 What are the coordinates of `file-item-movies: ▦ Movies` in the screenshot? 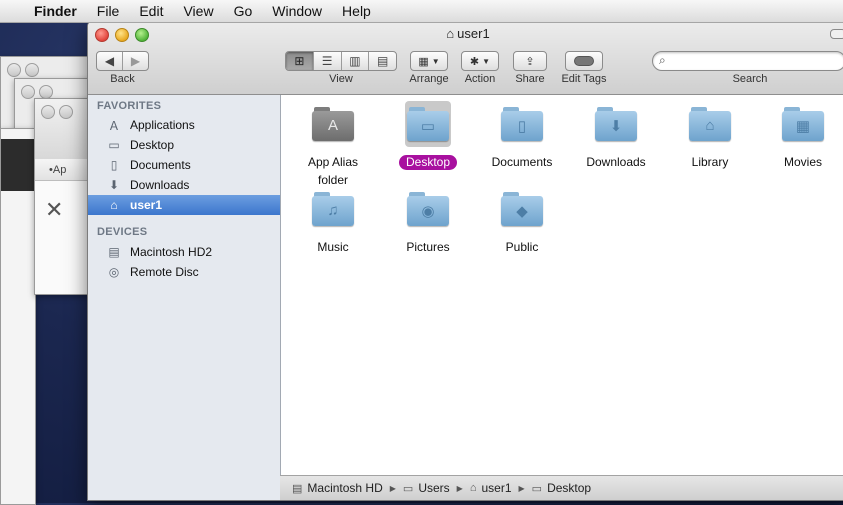 It's located at (800, 136).